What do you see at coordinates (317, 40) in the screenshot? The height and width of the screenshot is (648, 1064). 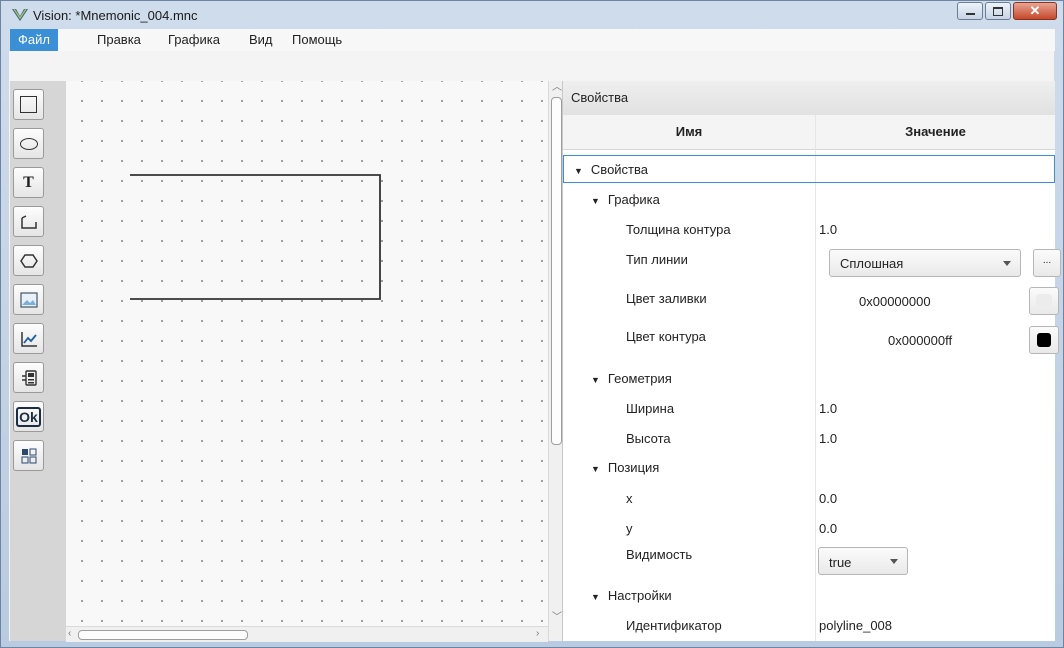 I see `menu-help: Помощь` at bounding box center [317, 40].